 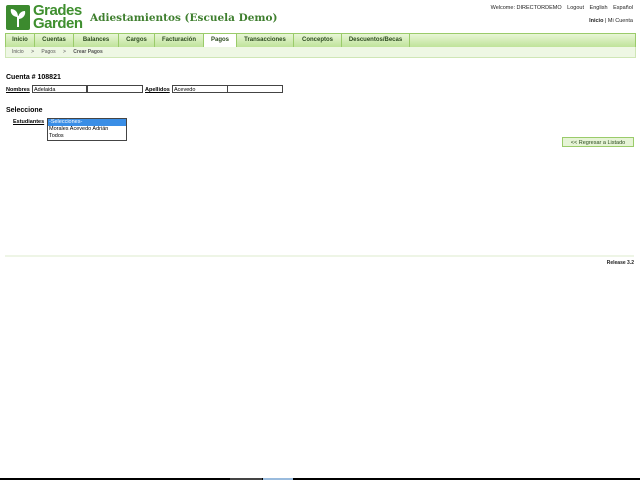 What do you see at coordinates (54, 40) in the screenshot?
I see `tab-cuentas: Cuentas` at bounding box center [54, 40].